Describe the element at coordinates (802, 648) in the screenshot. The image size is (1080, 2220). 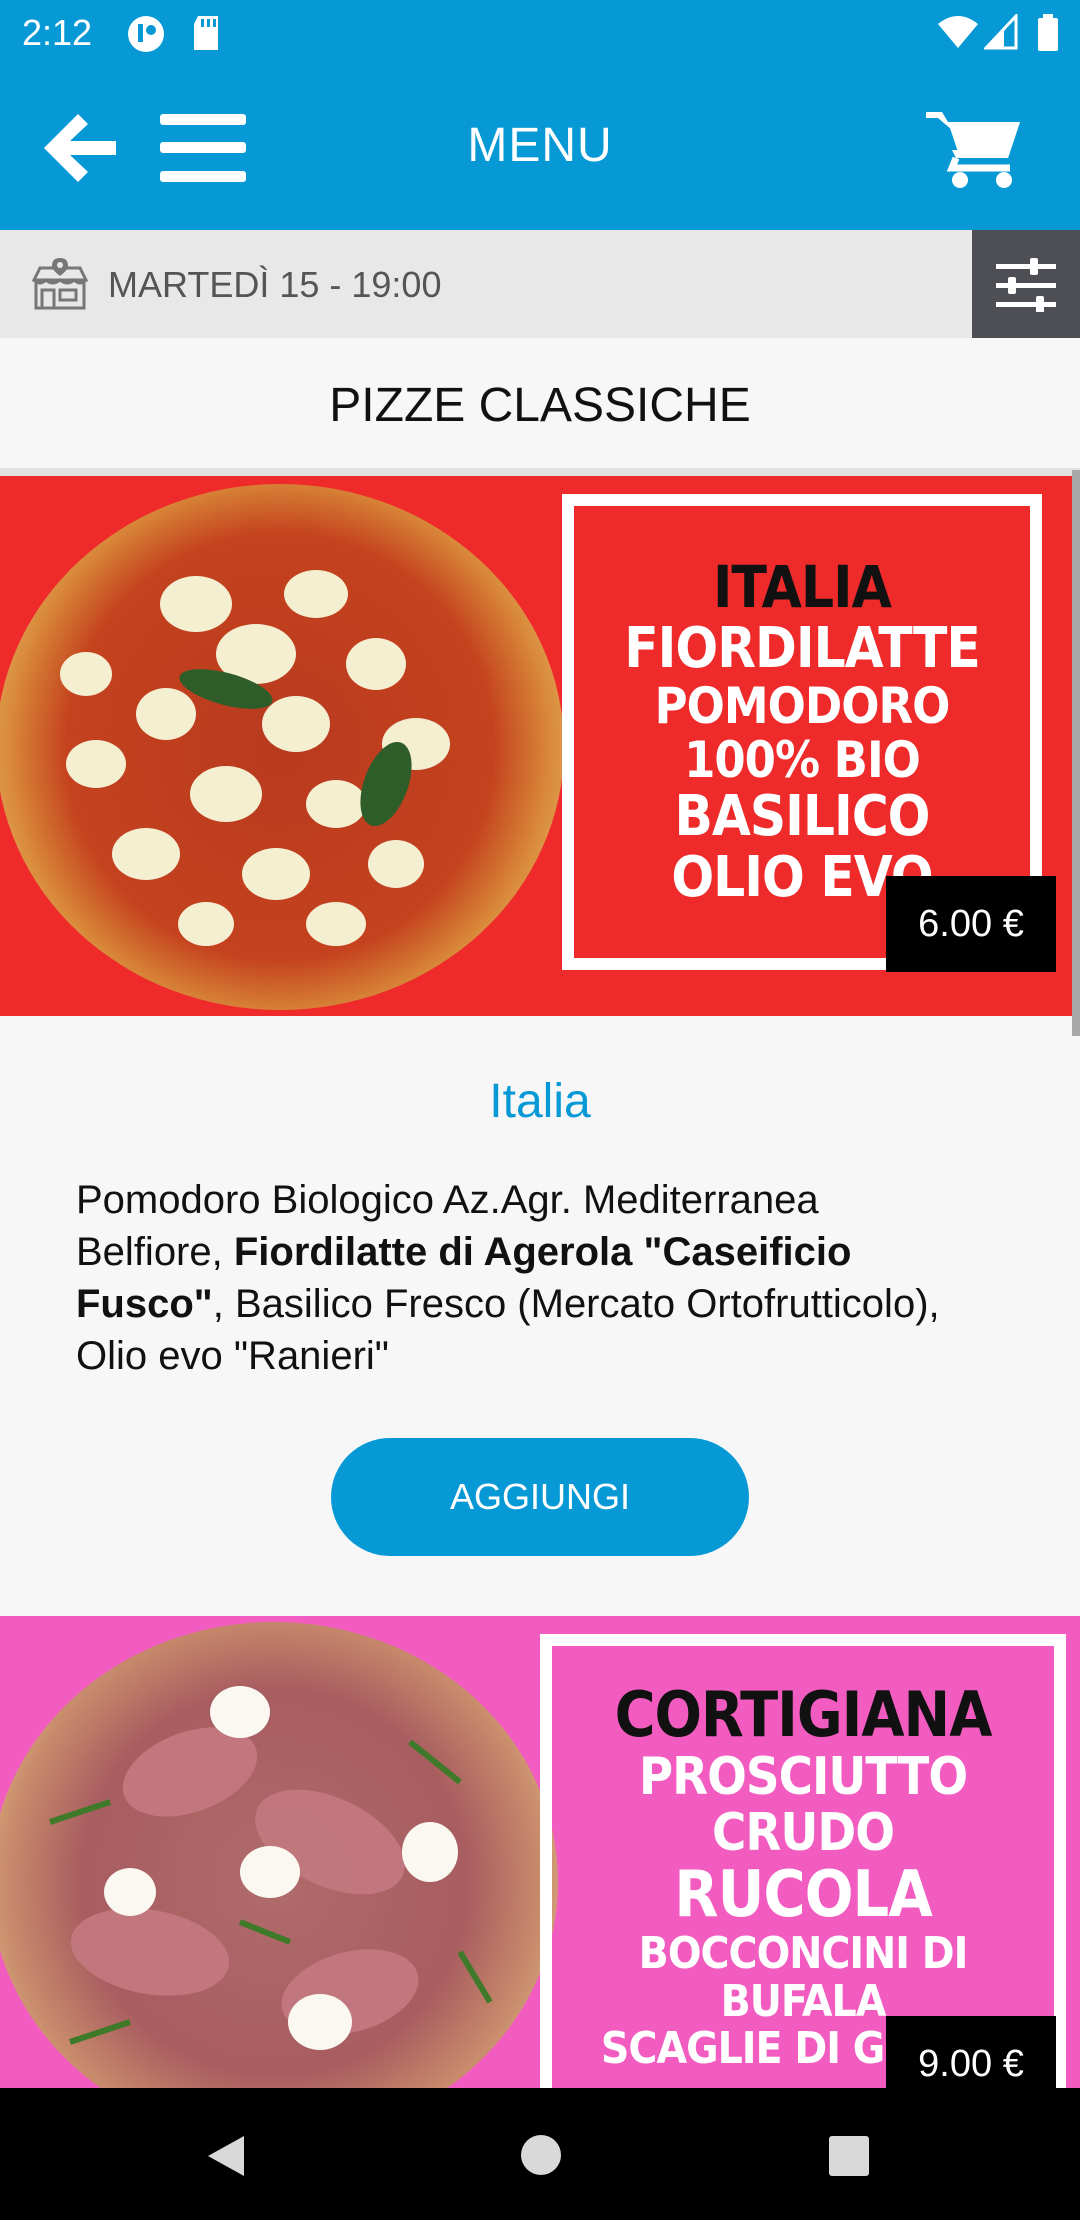
I see `promo-line: FIORDILATTE` at that location.